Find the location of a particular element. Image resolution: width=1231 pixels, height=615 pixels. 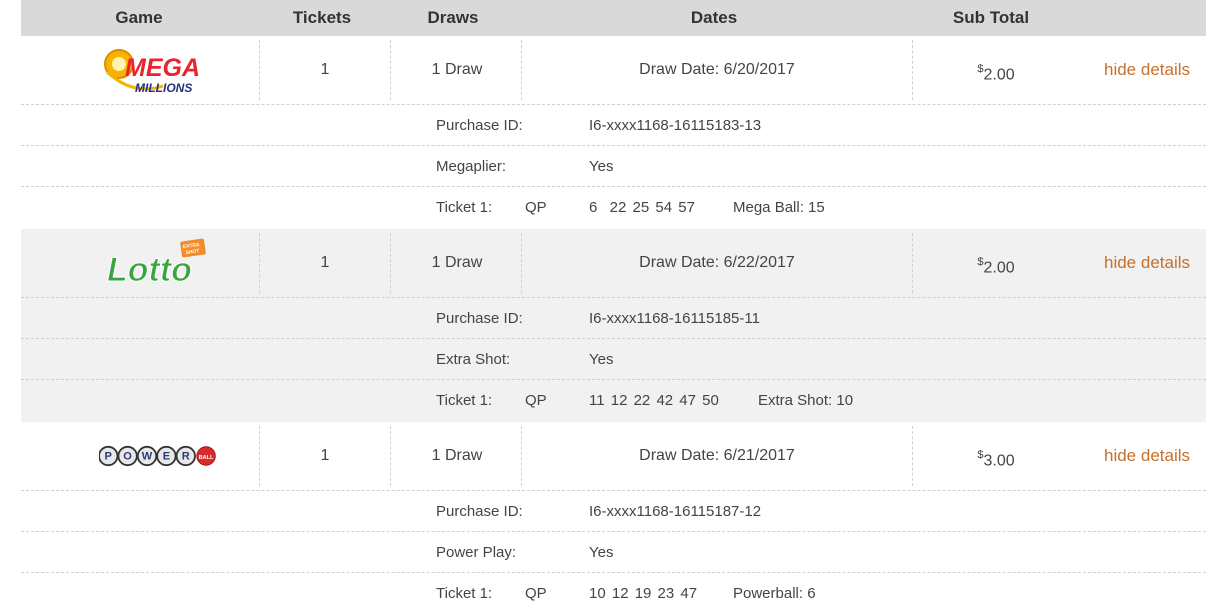

mega-millions-logo: MEGA MILLIONS is located at coordinates (159, 70).